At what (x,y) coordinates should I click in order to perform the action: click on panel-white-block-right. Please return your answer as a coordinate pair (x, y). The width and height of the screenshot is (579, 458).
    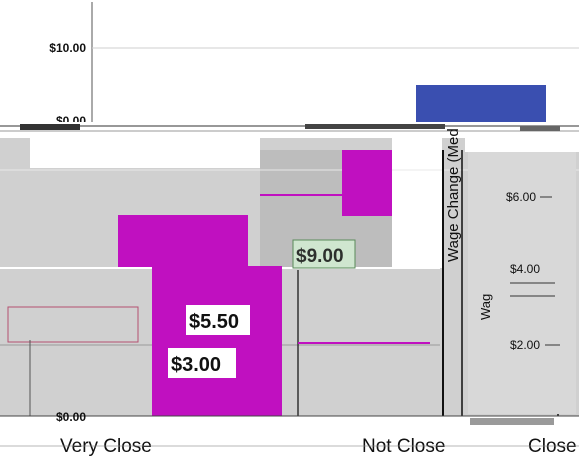
    Looking at the image, I should click on (417, 203).